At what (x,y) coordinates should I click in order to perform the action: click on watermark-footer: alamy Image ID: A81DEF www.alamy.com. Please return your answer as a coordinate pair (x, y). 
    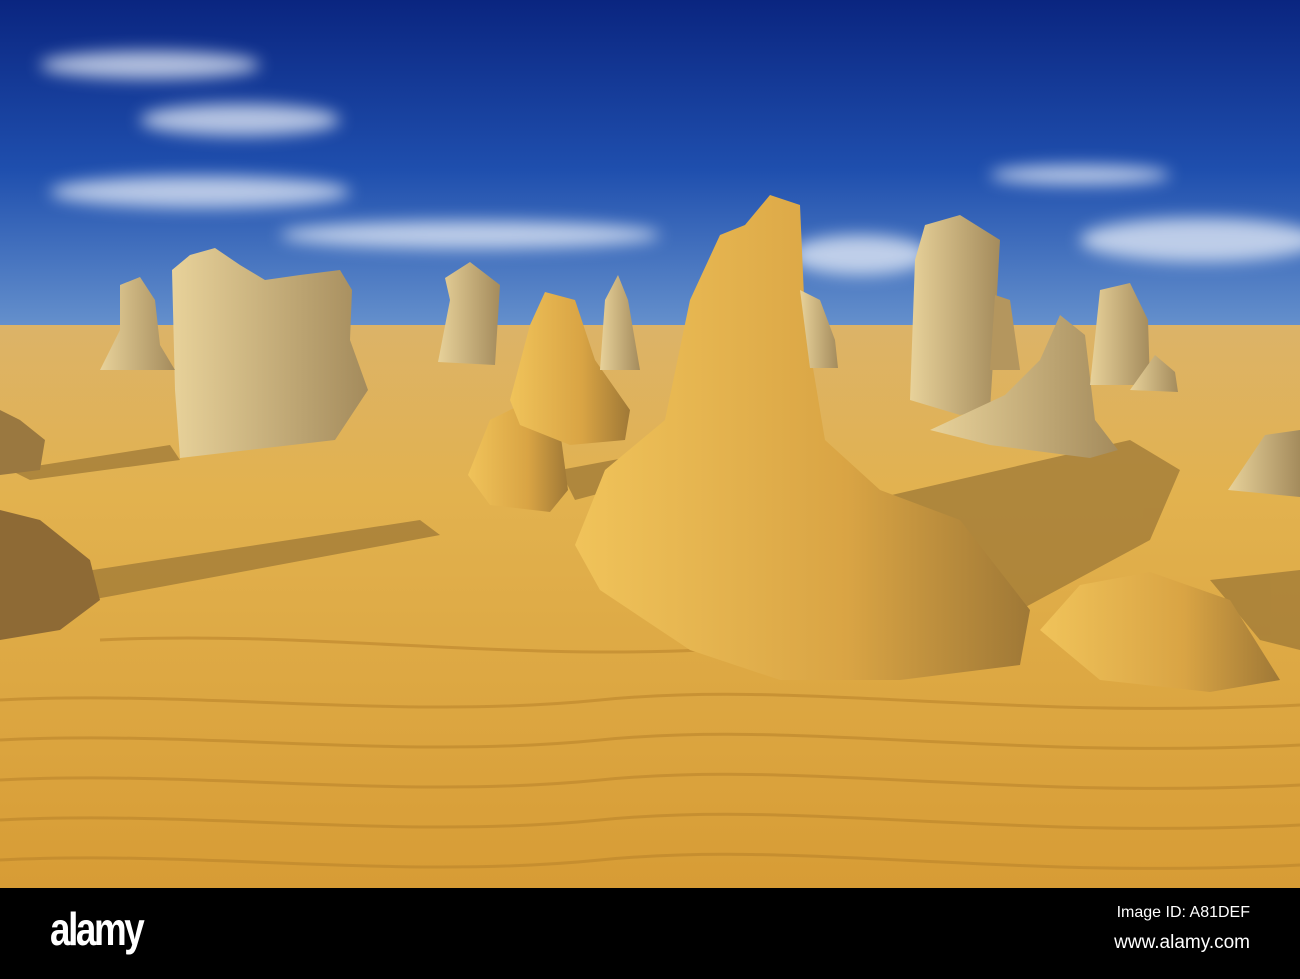
    Looking at the image, I should click on (650, 933).